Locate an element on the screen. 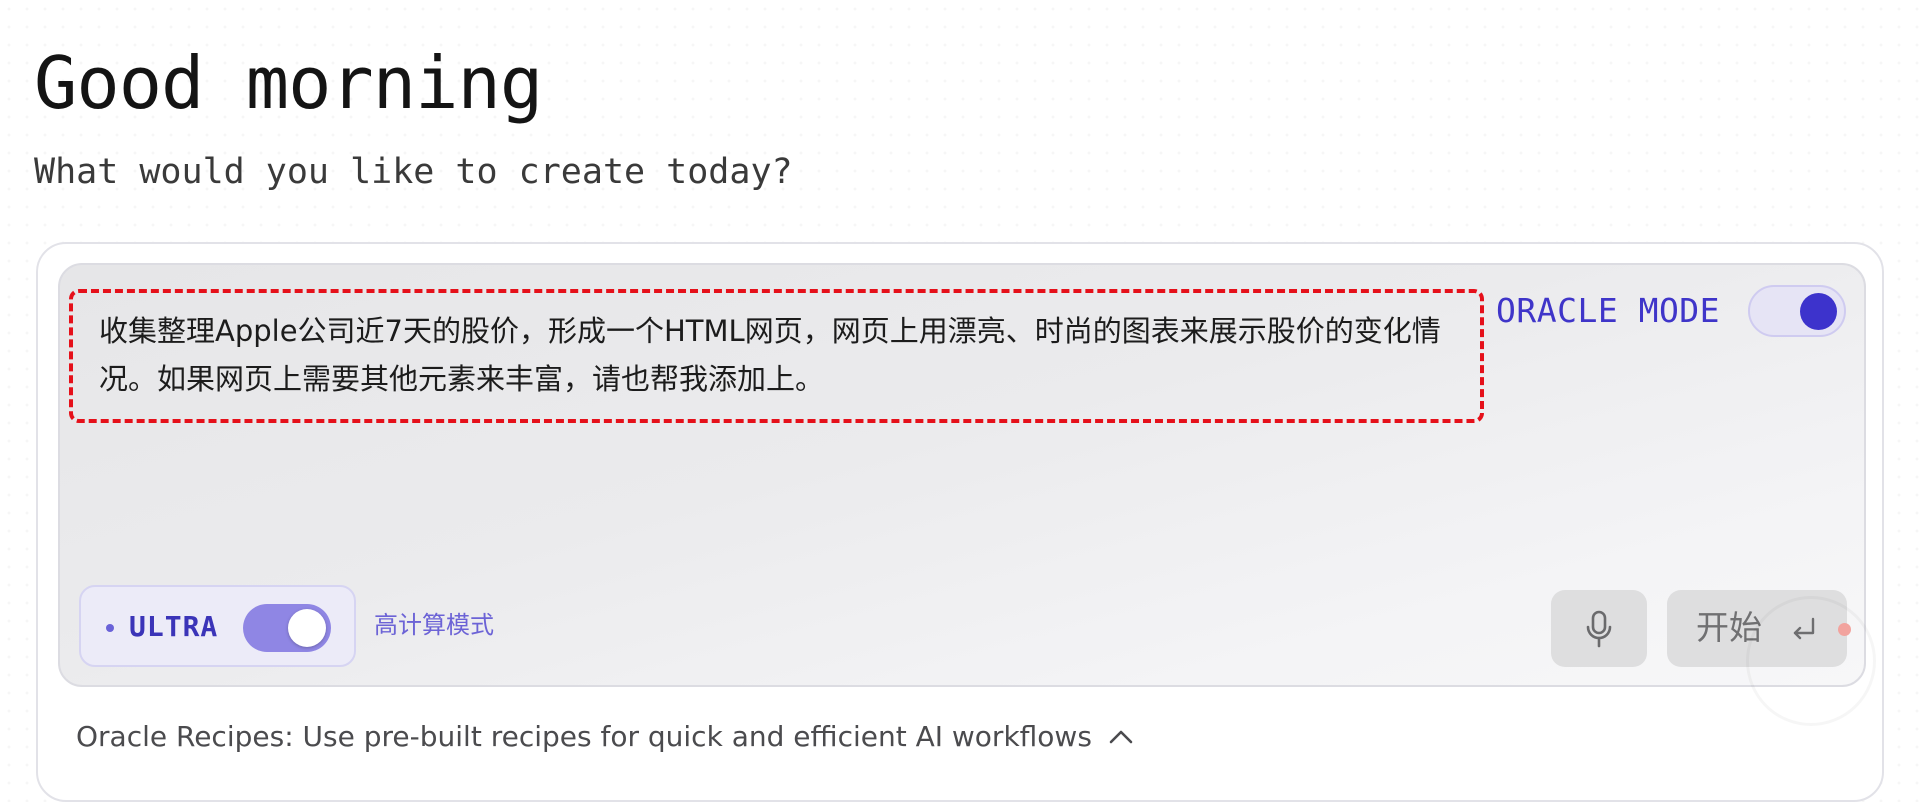 Image resolution: width=1920 pixels, height=802 pixels. oracle-mode-label: ORACLE MODE is located at coordinates (1608, 310).